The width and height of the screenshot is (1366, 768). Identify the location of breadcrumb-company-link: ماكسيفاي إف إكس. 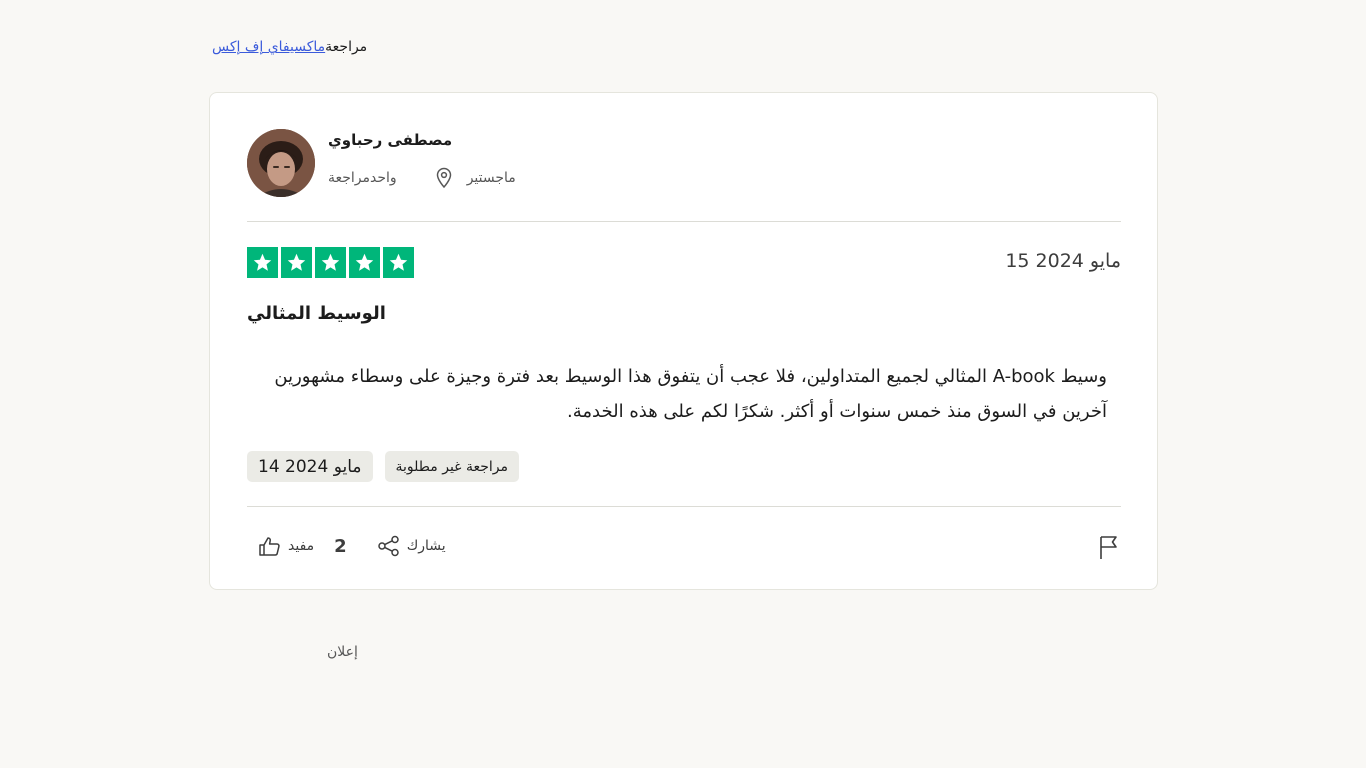
(268, 47).